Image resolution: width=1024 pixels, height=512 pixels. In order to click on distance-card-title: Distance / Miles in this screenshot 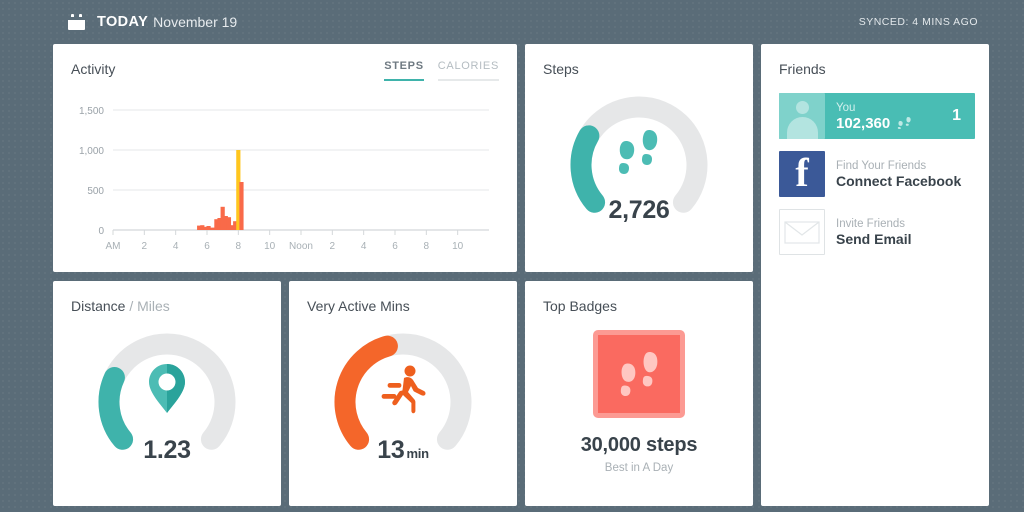, I will do `click(167, 297)`.